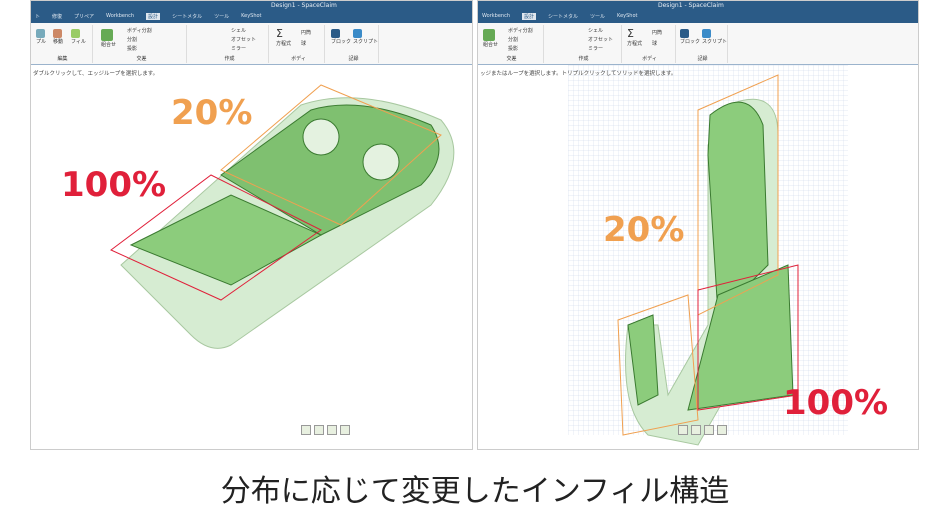  Describe the element at coordinates (57, 33) in the screenshot. I see `move-icon` at that location.